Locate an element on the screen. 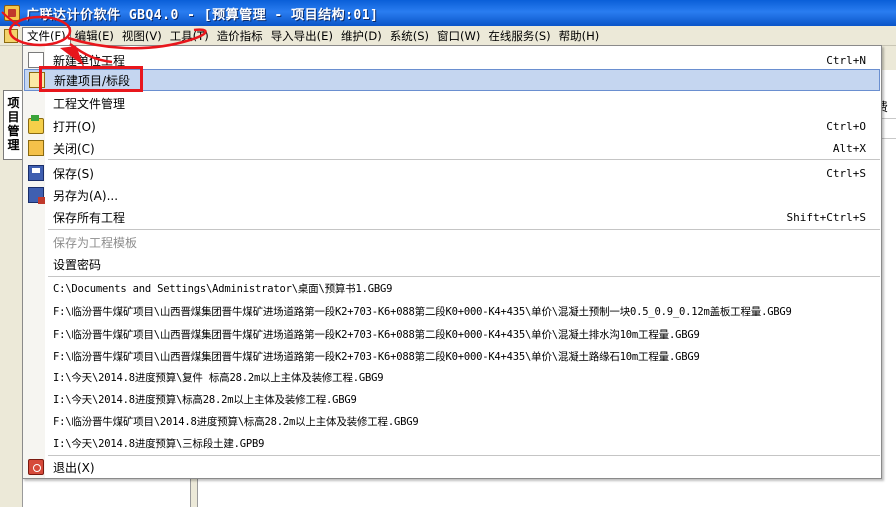  menu-help: 帮助(H) is located at coordinates (579, 36).